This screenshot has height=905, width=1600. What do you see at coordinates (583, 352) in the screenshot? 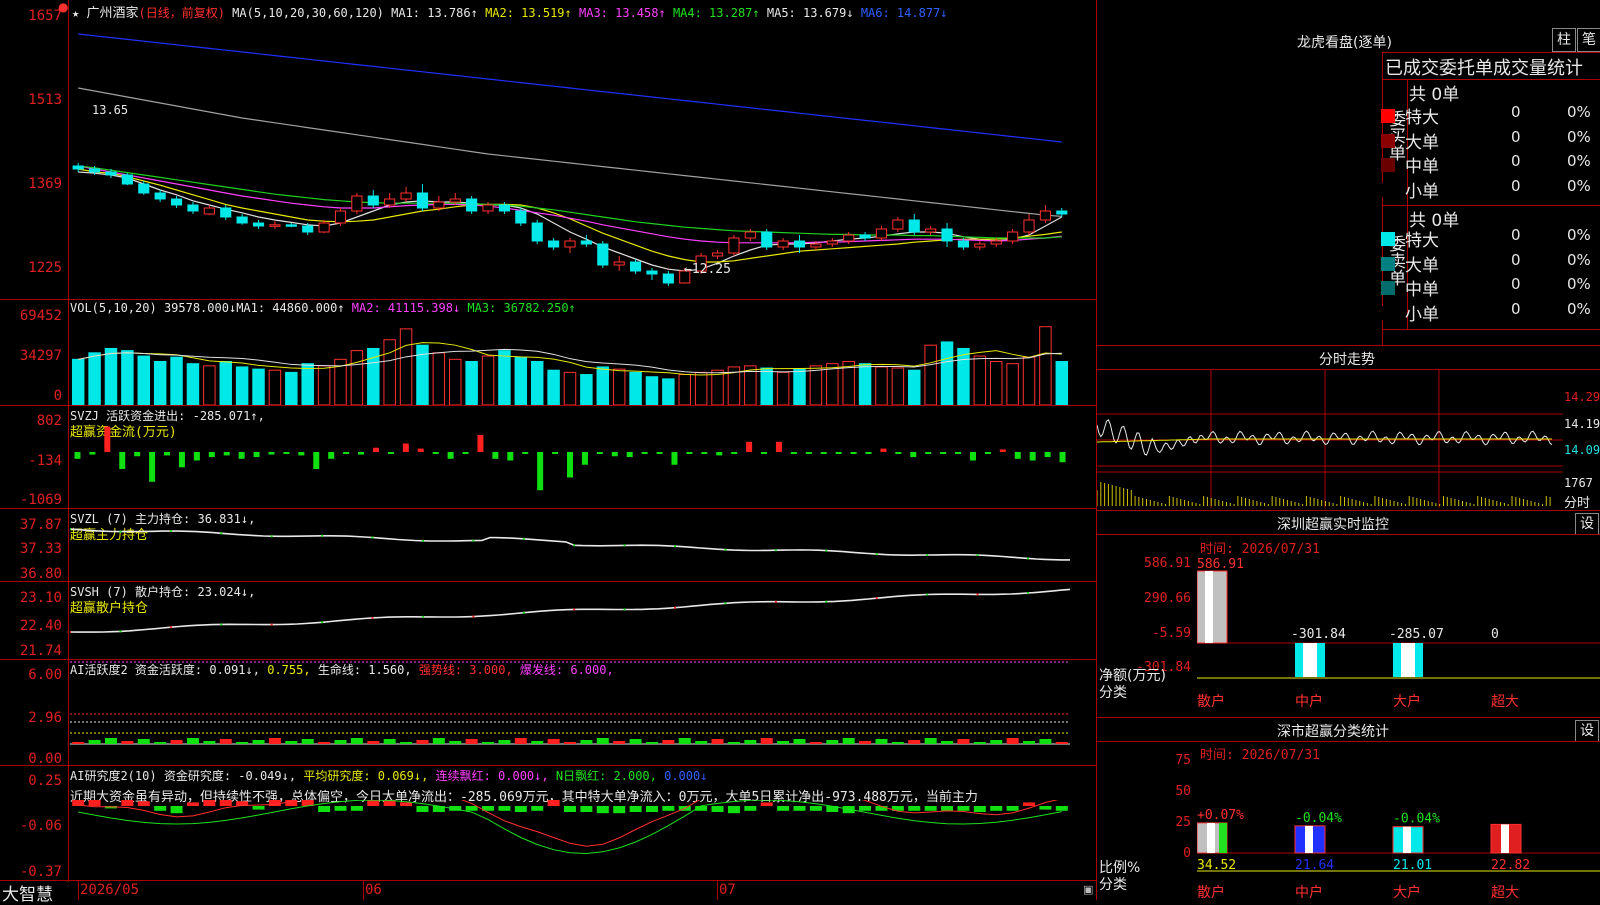
I see `volume-chart` at bounding box center [583, 352].